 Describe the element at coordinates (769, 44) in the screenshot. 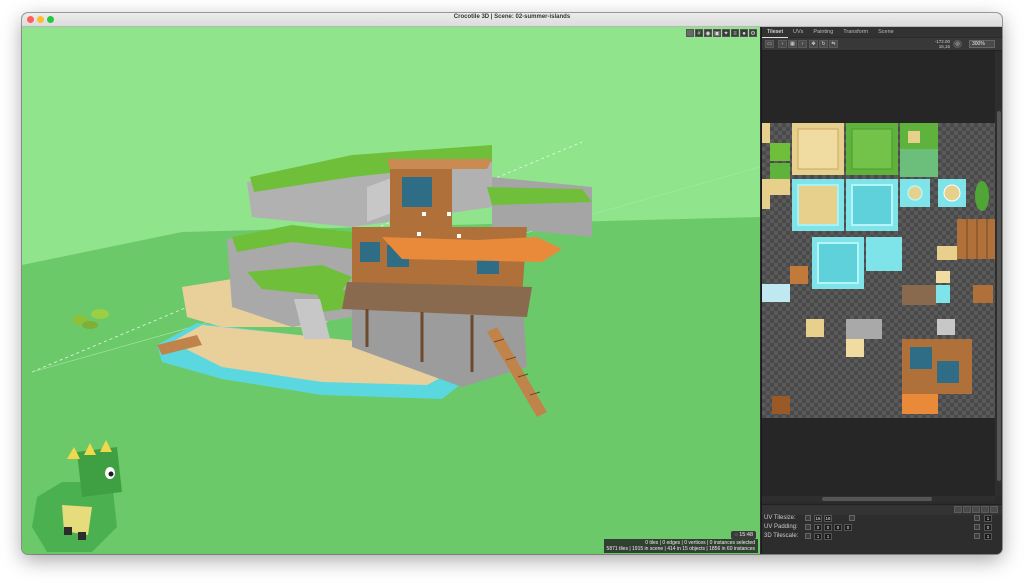

I see `image-icon: ▭` at that location.